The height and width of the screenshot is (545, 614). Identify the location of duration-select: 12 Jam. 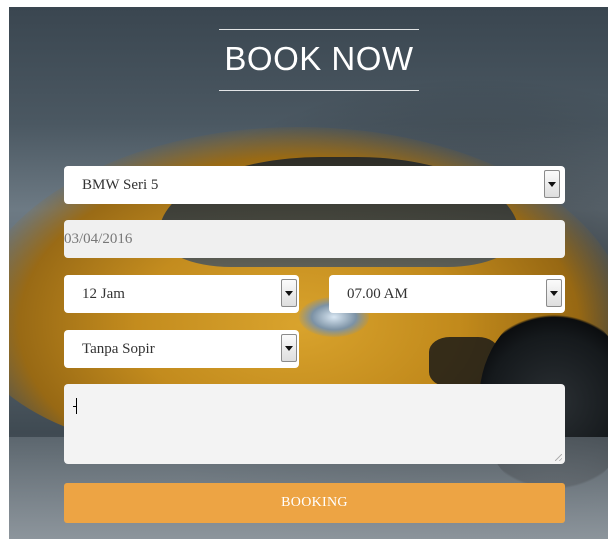
(181, 294).